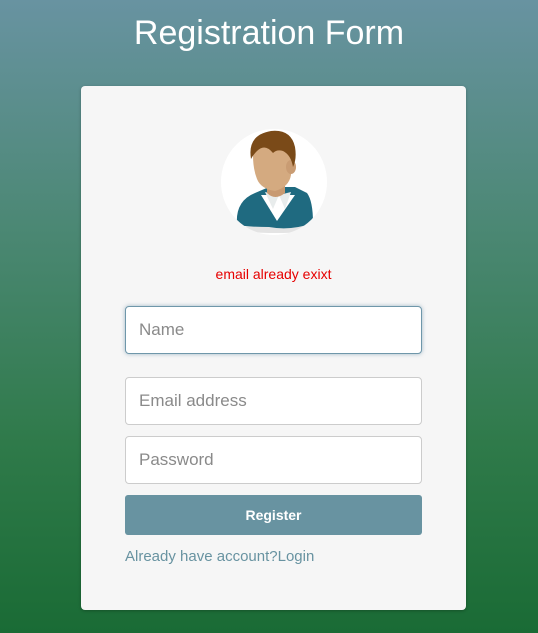 The image size is (538, 633). I want to click on login-link: Already have account?Login, so click(219, 556).